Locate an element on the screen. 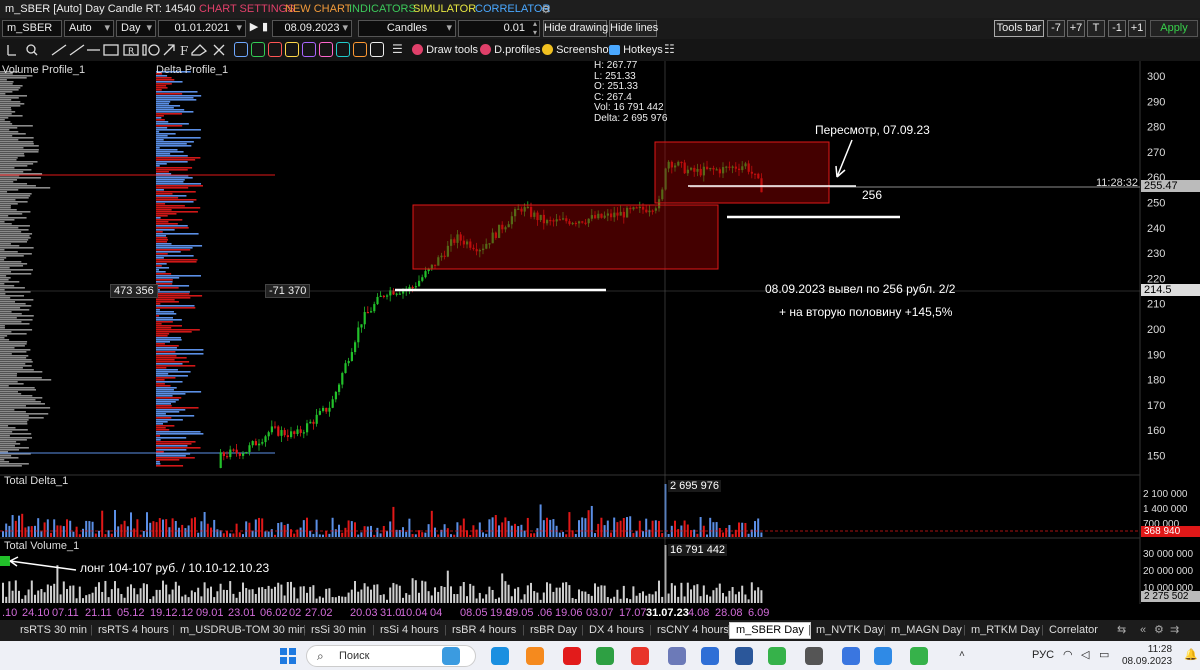 This screenshot has width=1200, height=670. label-icon: R is located at coordinates (131, 50).